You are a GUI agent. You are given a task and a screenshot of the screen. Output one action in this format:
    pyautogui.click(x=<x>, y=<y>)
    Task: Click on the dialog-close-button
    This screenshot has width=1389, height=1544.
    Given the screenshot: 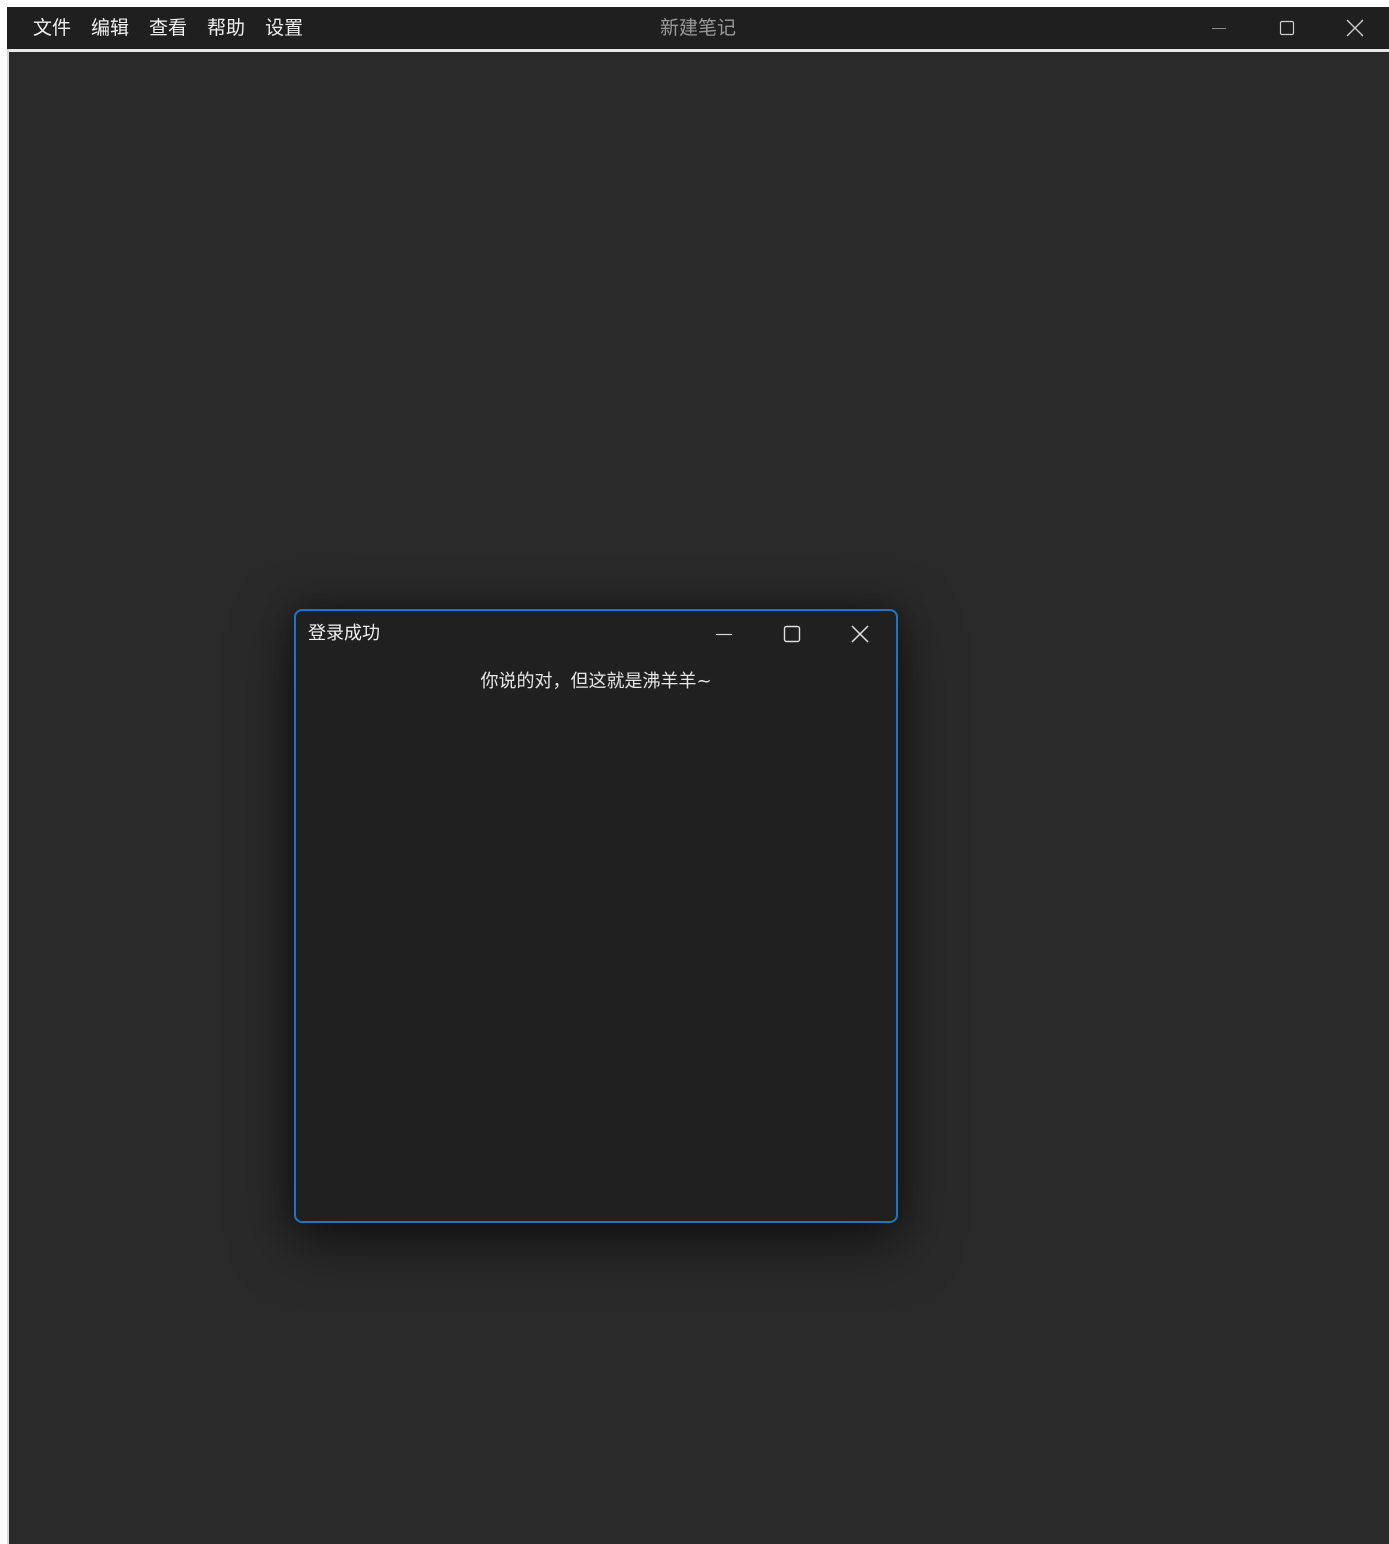 What is the action you would take?
    pyautogui.click(x=860, y=634)
    